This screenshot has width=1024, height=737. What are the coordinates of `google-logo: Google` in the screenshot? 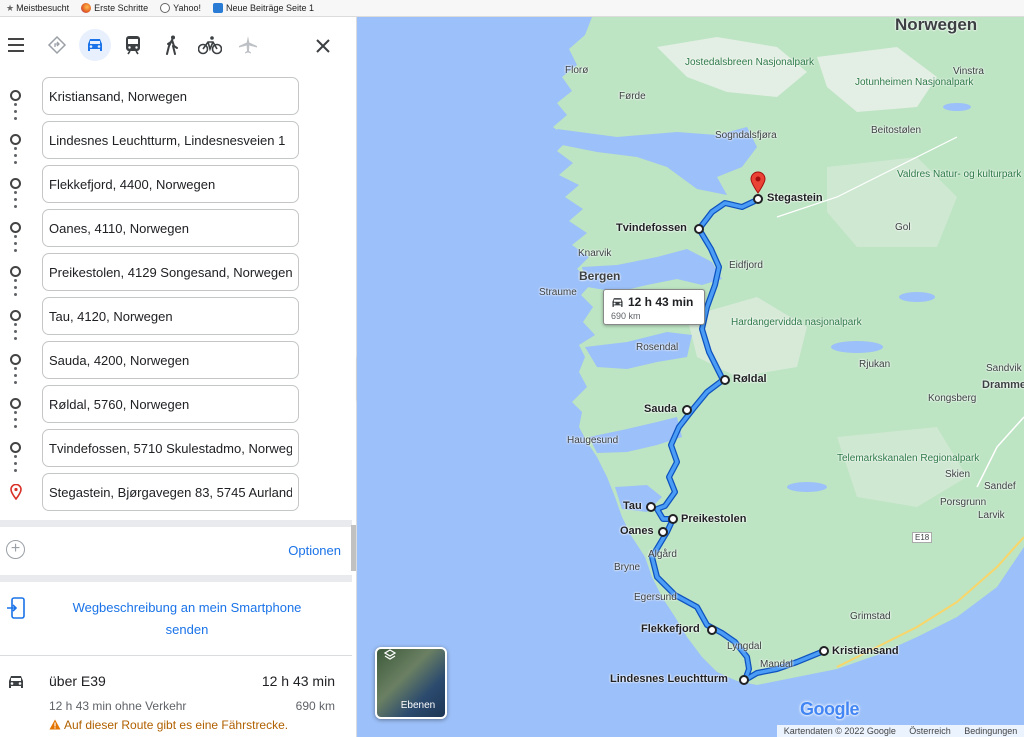 It's located at (830, 709).